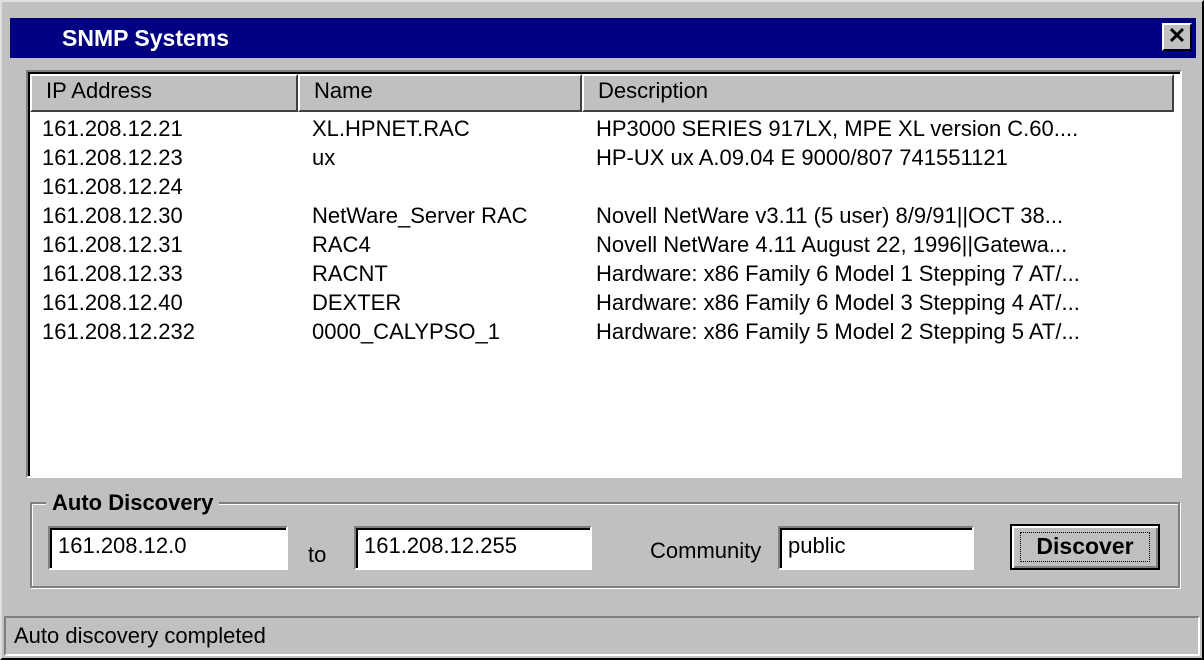 Image resolution: width=1204 pixels, height=660 pixels. I want to click on range-end-input: 161.208.12.255, so click(473, 548).